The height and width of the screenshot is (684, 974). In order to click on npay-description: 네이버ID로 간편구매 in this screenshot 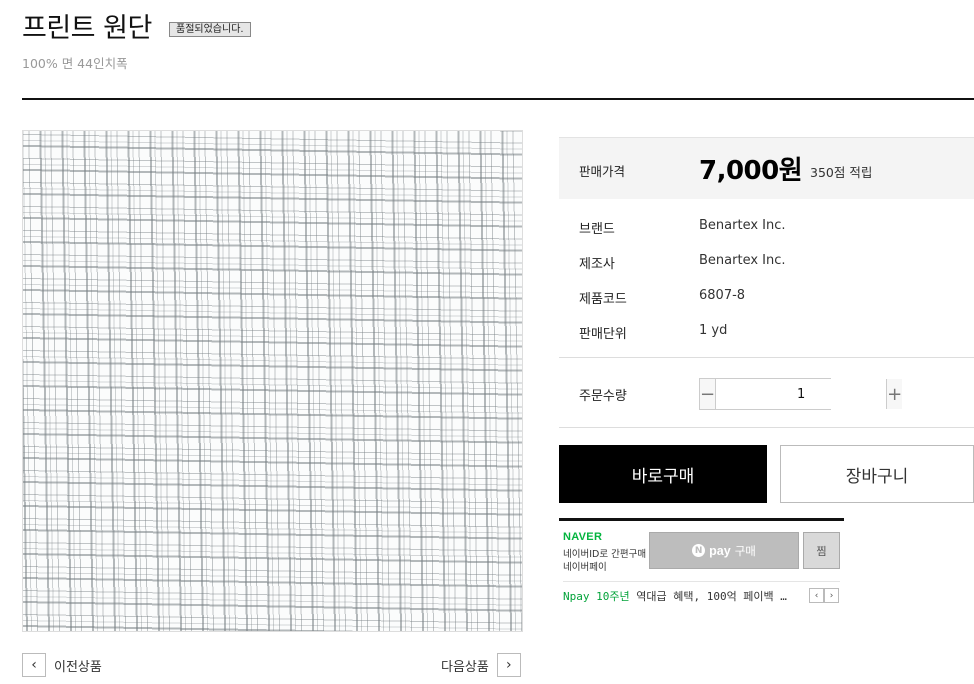, I will do `click(605, 554)`.